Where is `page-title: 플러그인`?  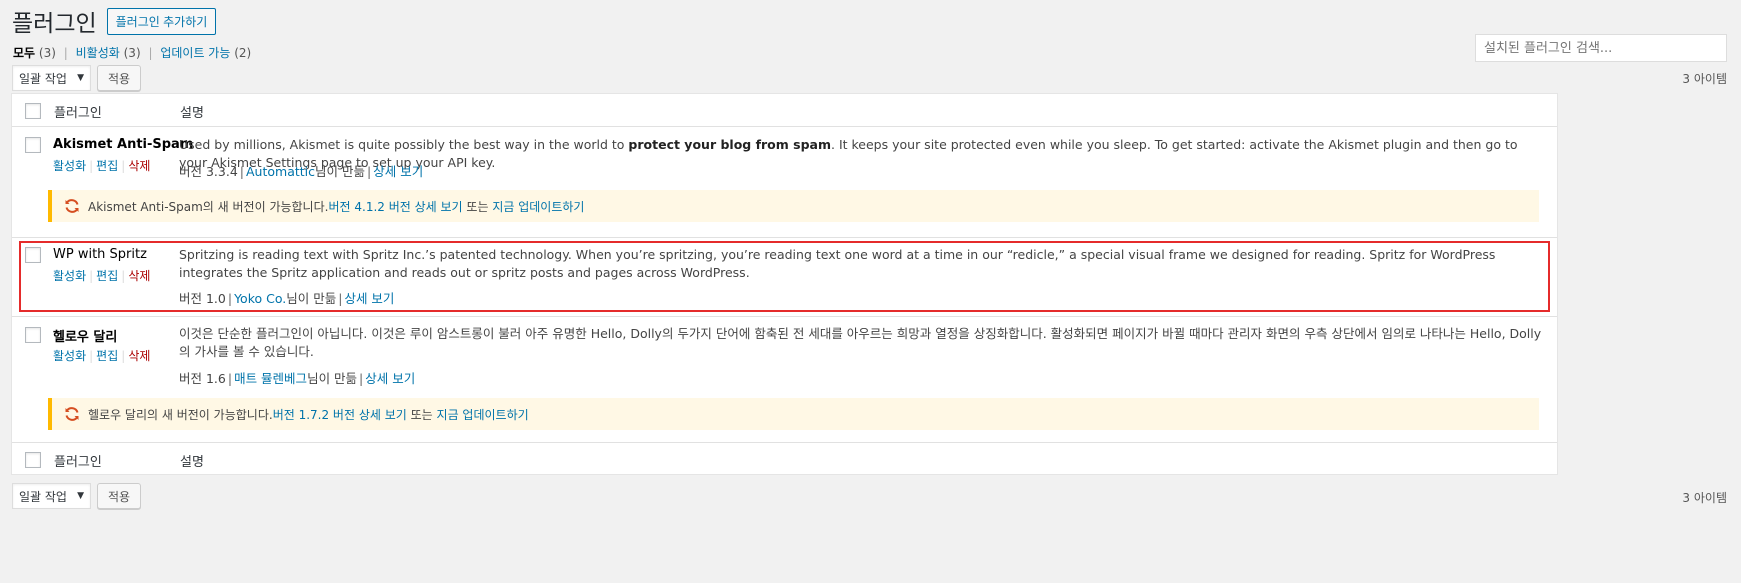 page-title: 플러그인 is located at coordinates (54, 24).